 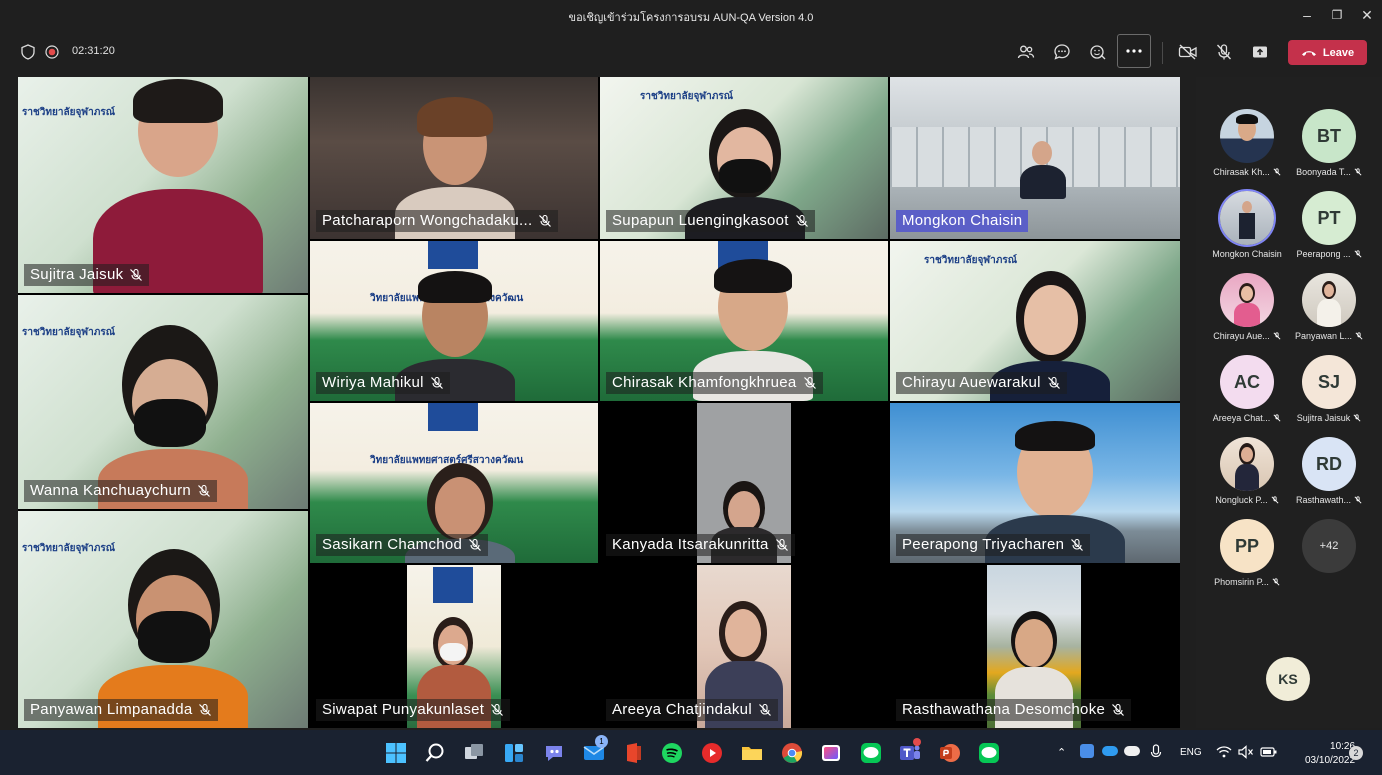 What do you see at coordinates (1062, 52) in the screenshot?
I see `chat-icon` at bounding box center [1062, 52].